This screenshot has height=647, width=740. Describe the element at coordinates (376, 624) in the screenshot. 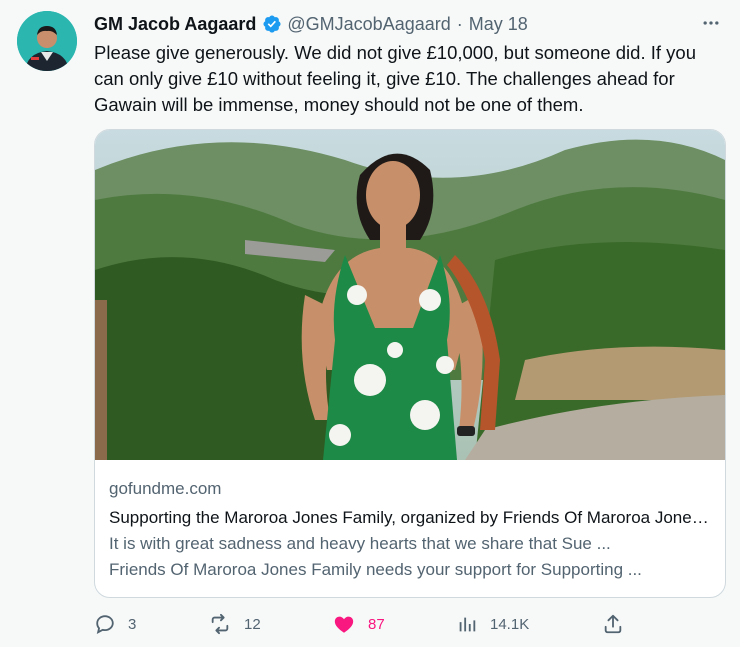

I see `like-count: 87` at that location.